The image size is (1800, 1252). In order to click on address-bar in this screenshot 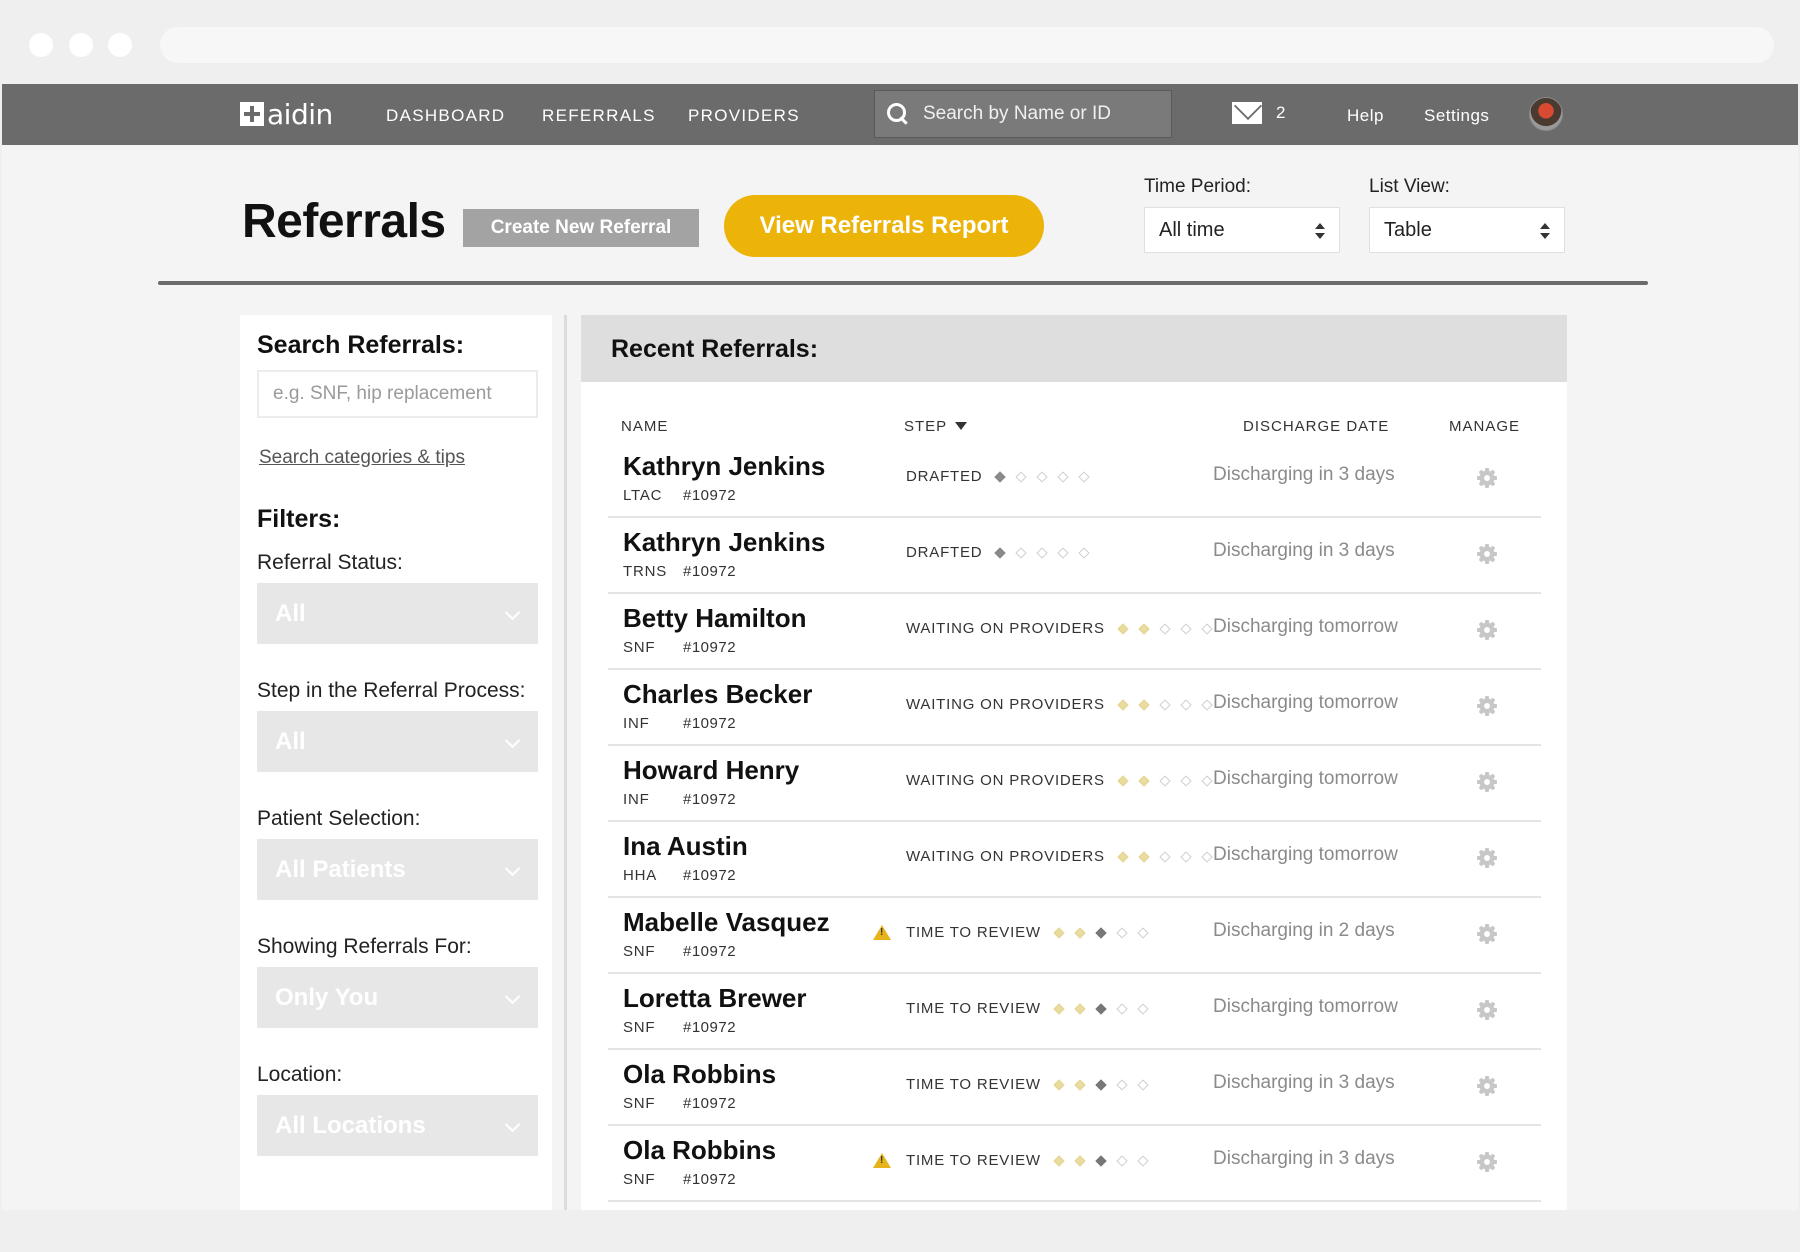, I will do `click(967, 45)`.